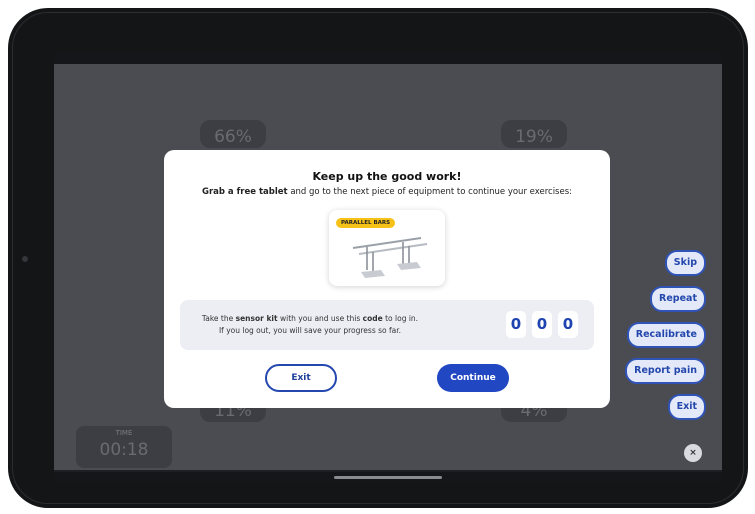 This screenshot has width=755, height=514. I want to click on side-exit-button: Exit, so click(686, 407).